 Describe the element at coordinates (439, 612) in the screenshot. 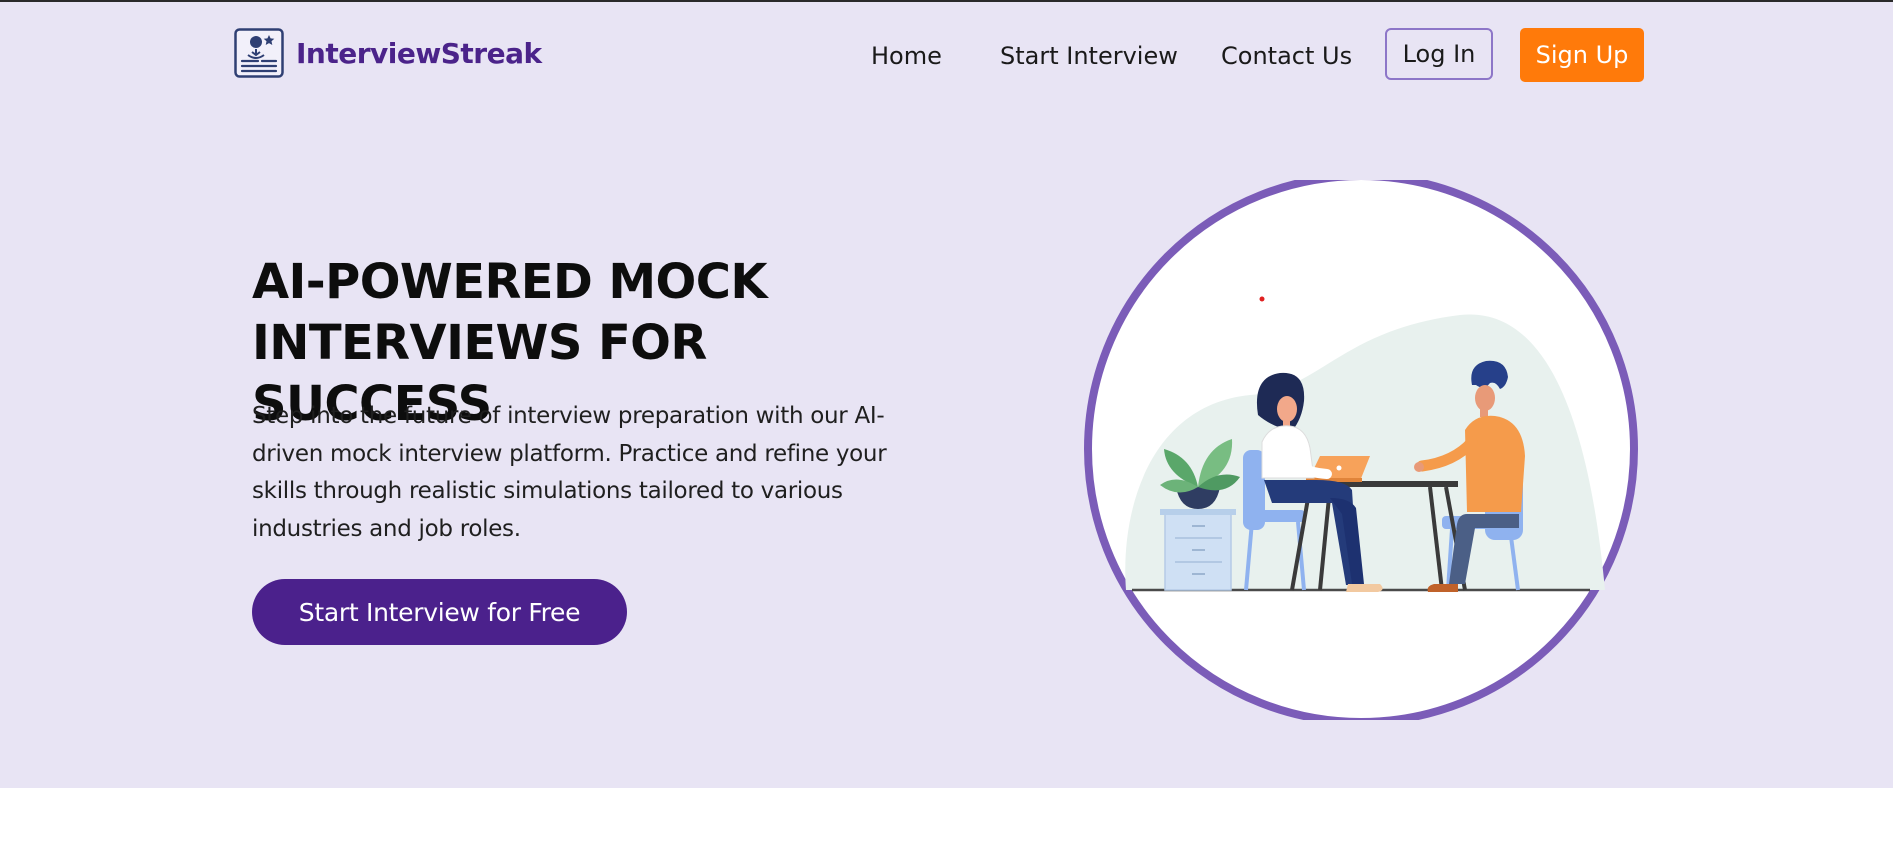

I see `start-interview-free-button: Start Interview for Free` at that location.